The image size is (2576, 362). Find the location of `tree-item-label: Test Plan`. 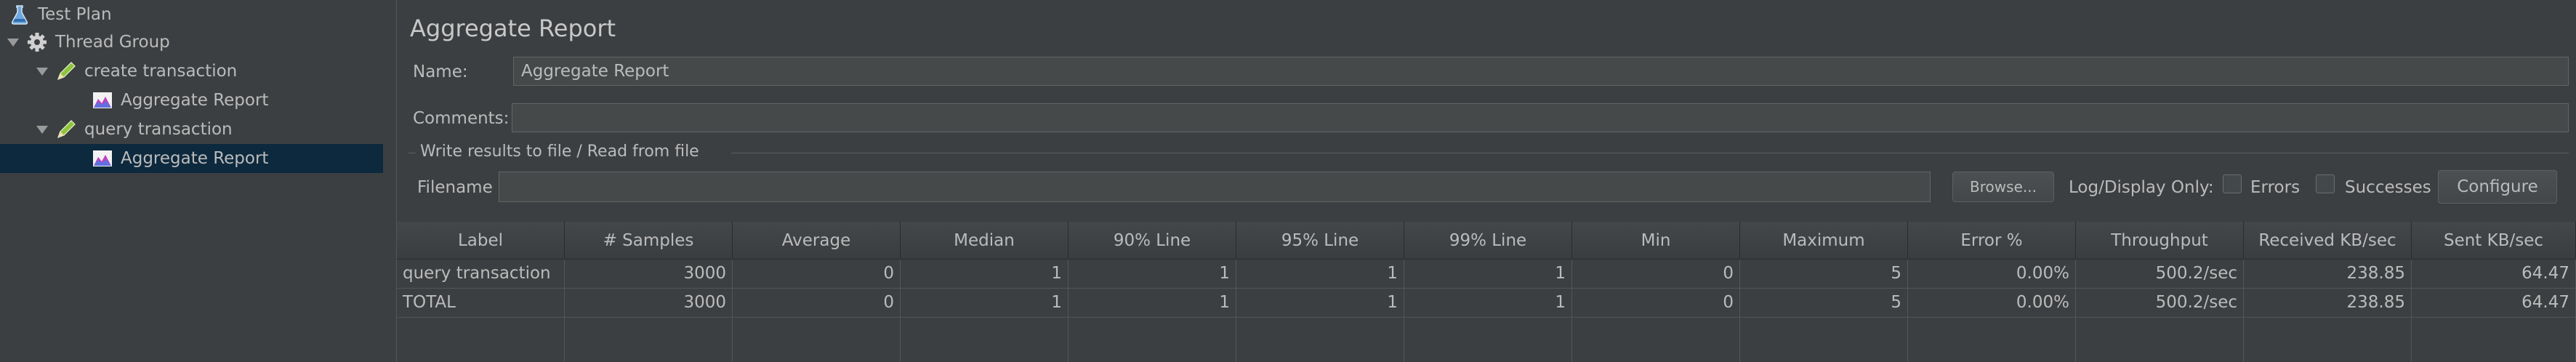

tree-item-label: Test Plan is located at coordinates (75, 15).